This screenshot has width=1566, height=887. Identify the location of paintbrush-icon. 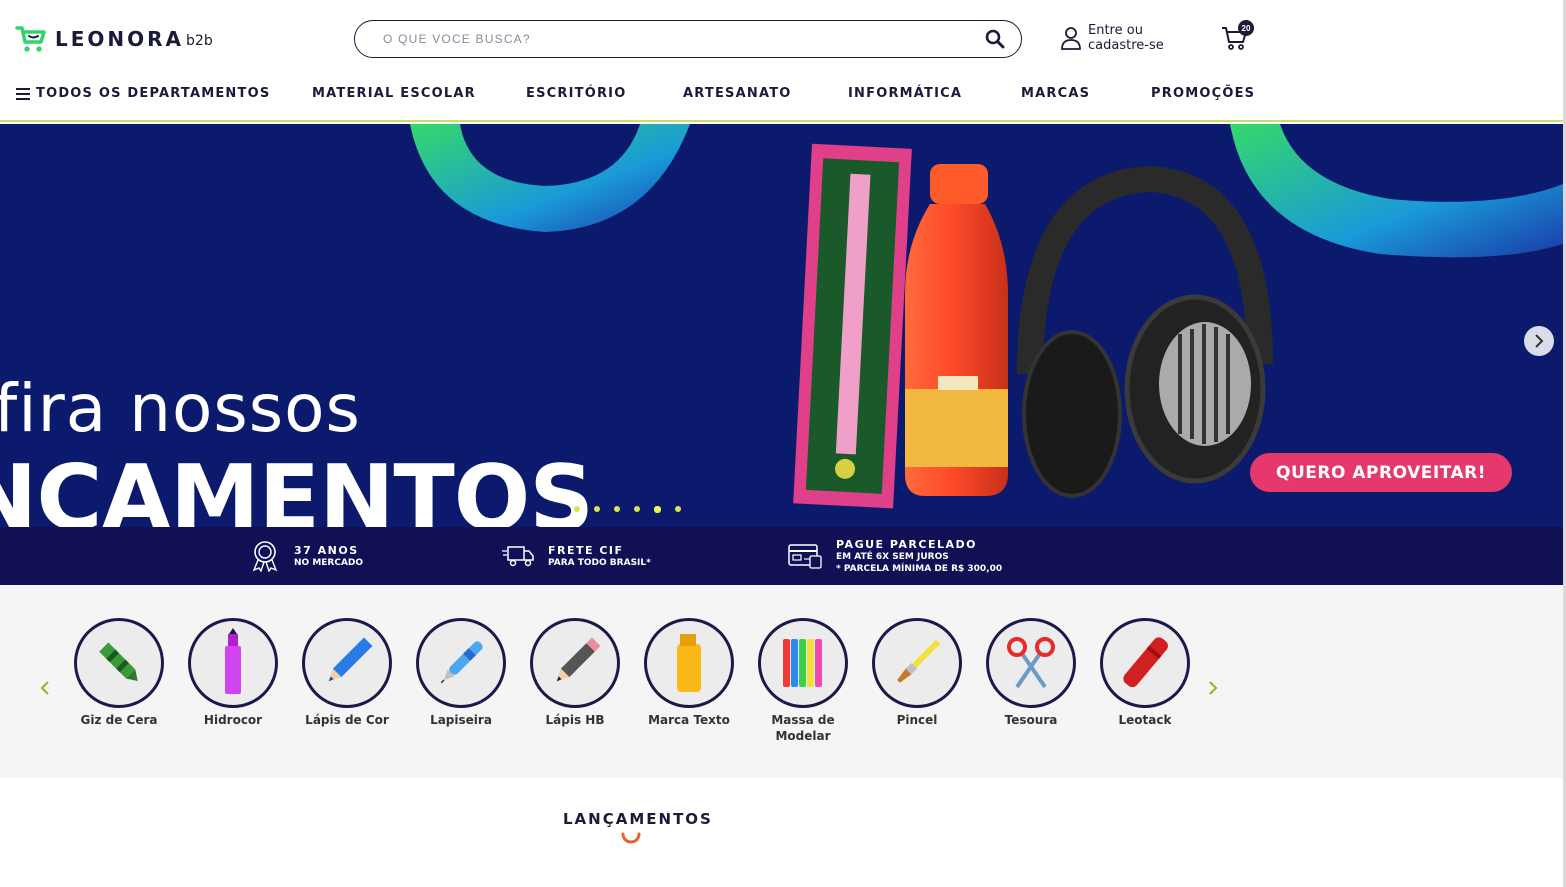
(919, 661).